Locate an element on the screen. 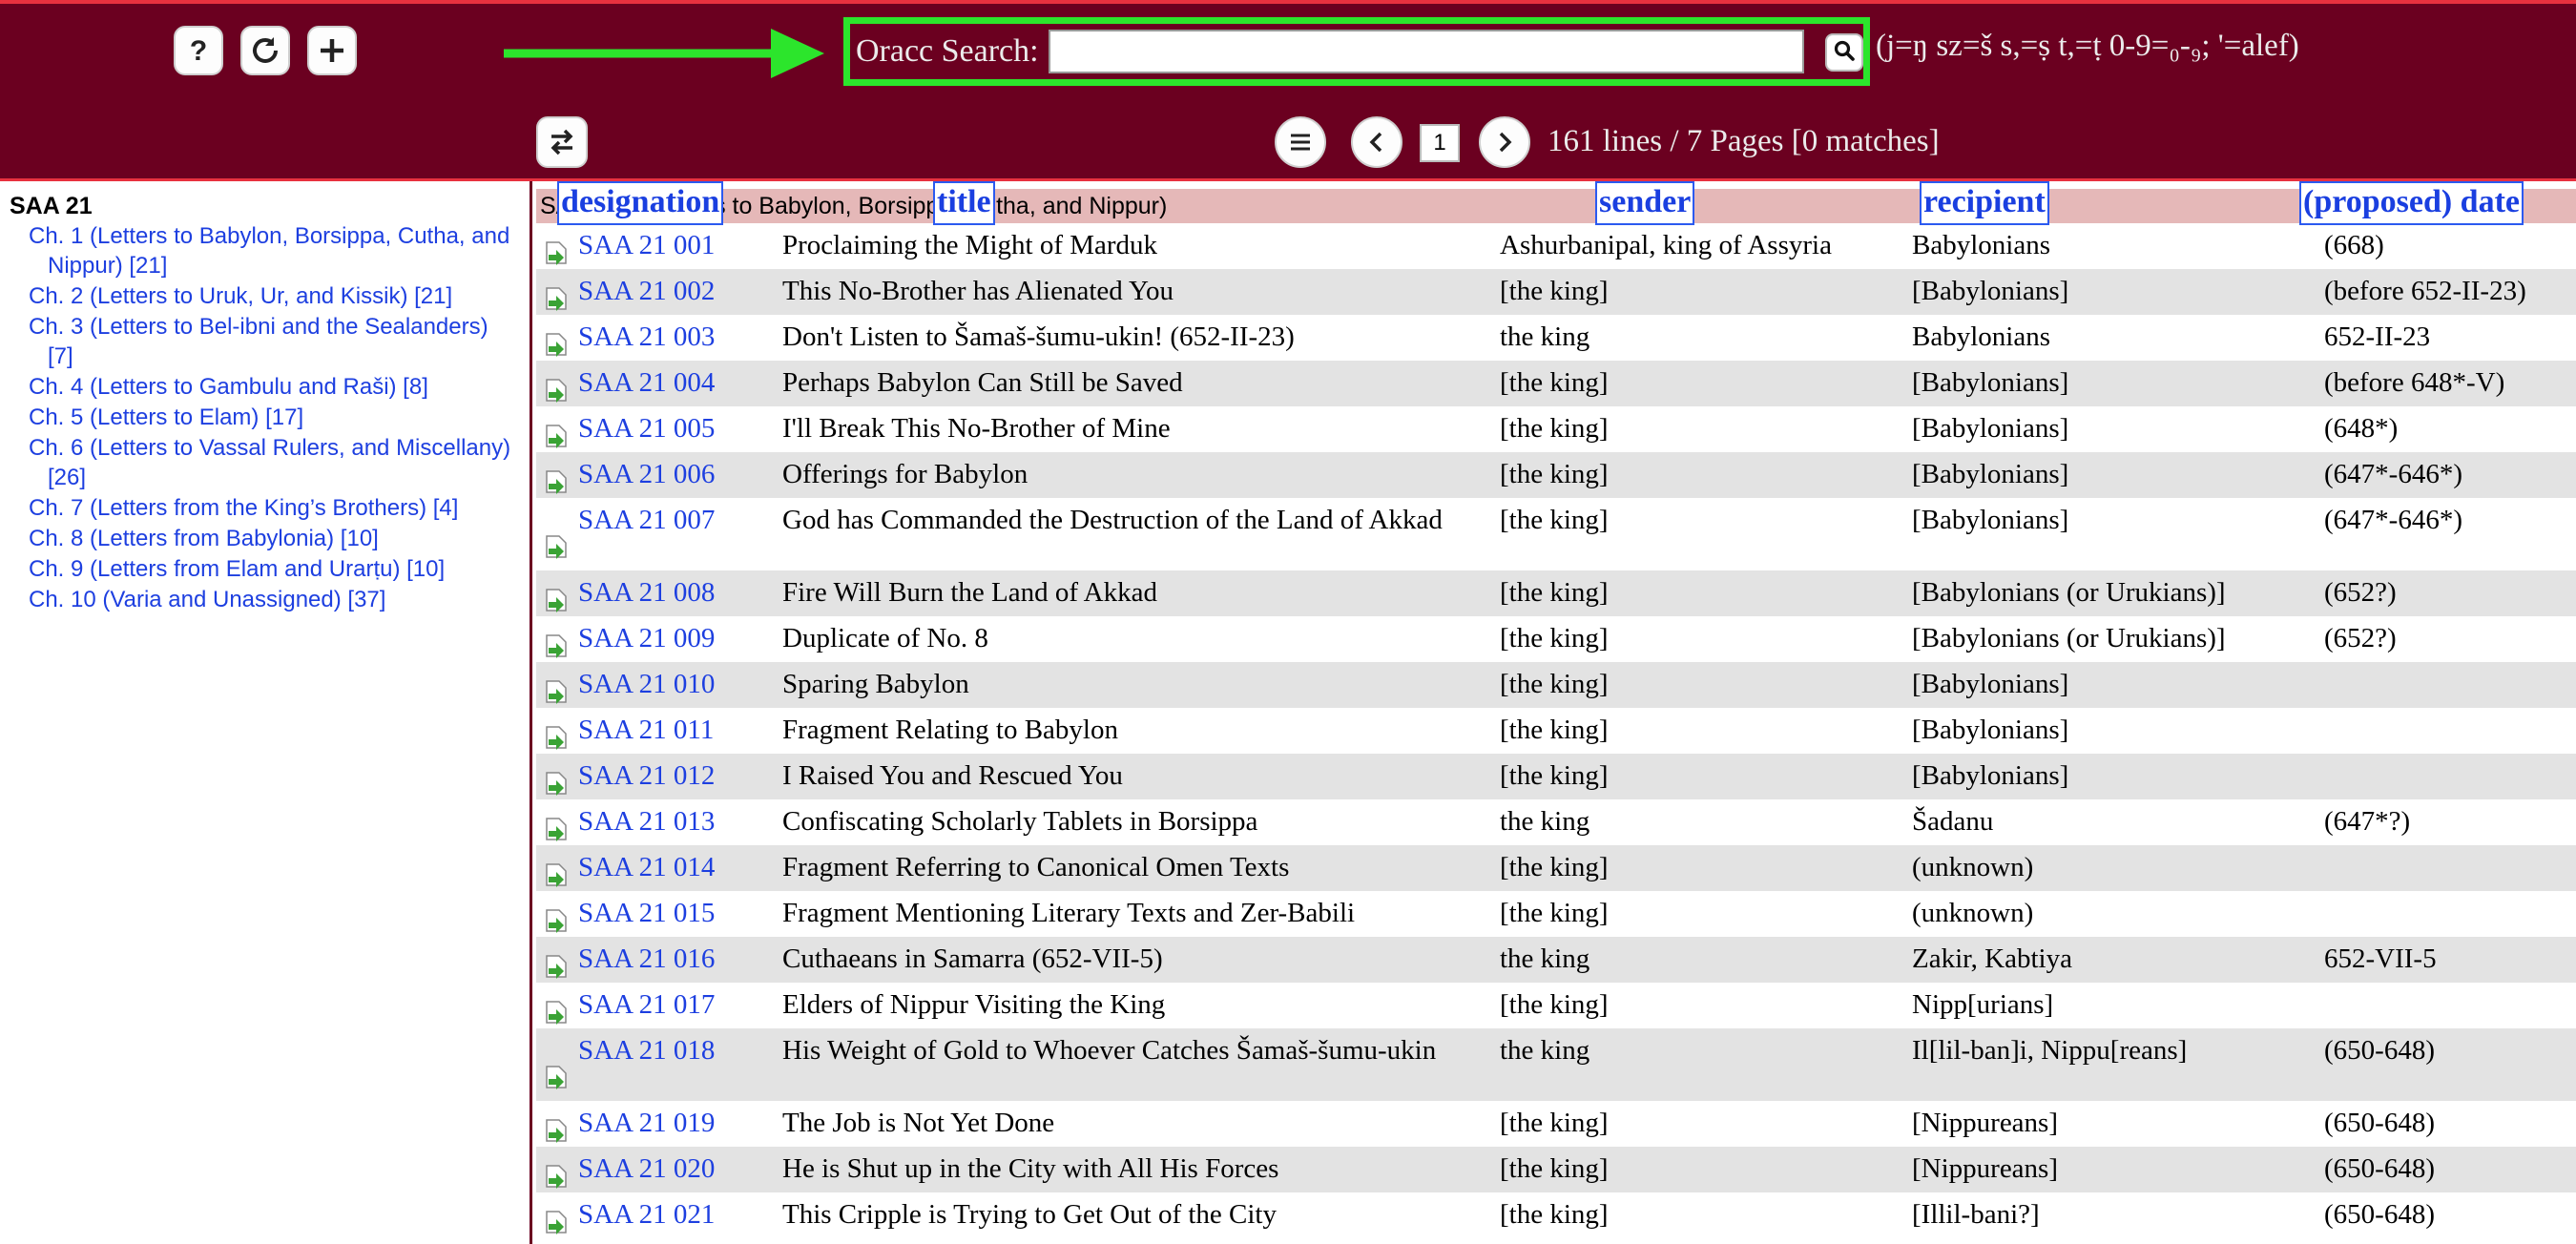 This screenshot has height=1244, width=2576. designation-link: SAA 21 006 is located at coordinates (646, 474).